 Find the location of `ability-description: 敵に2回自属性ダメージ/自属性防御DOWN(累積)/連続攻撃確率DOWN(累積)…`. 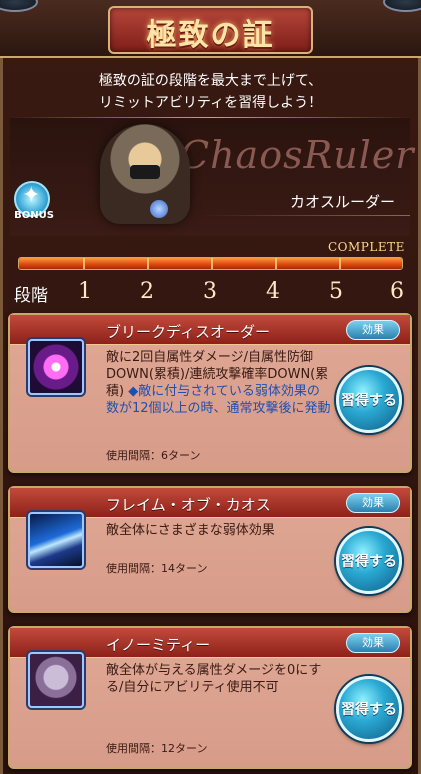

ability-description: 敵に2回自属性ダメージ/自属性防御DOWN(累積)/連続攻撃確率DOWN(累積)… is located at coordinates (219, 383).